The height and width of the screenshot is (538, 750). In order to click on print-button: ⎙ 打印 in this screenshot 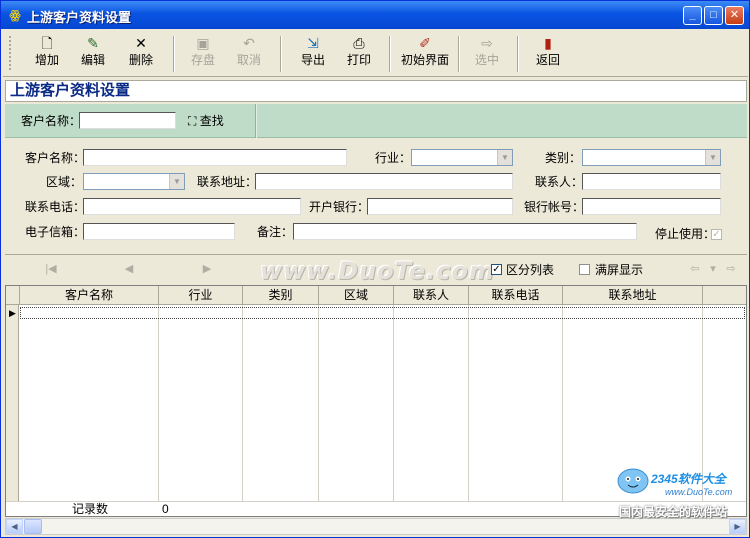, I will do `click(359, 54)`.